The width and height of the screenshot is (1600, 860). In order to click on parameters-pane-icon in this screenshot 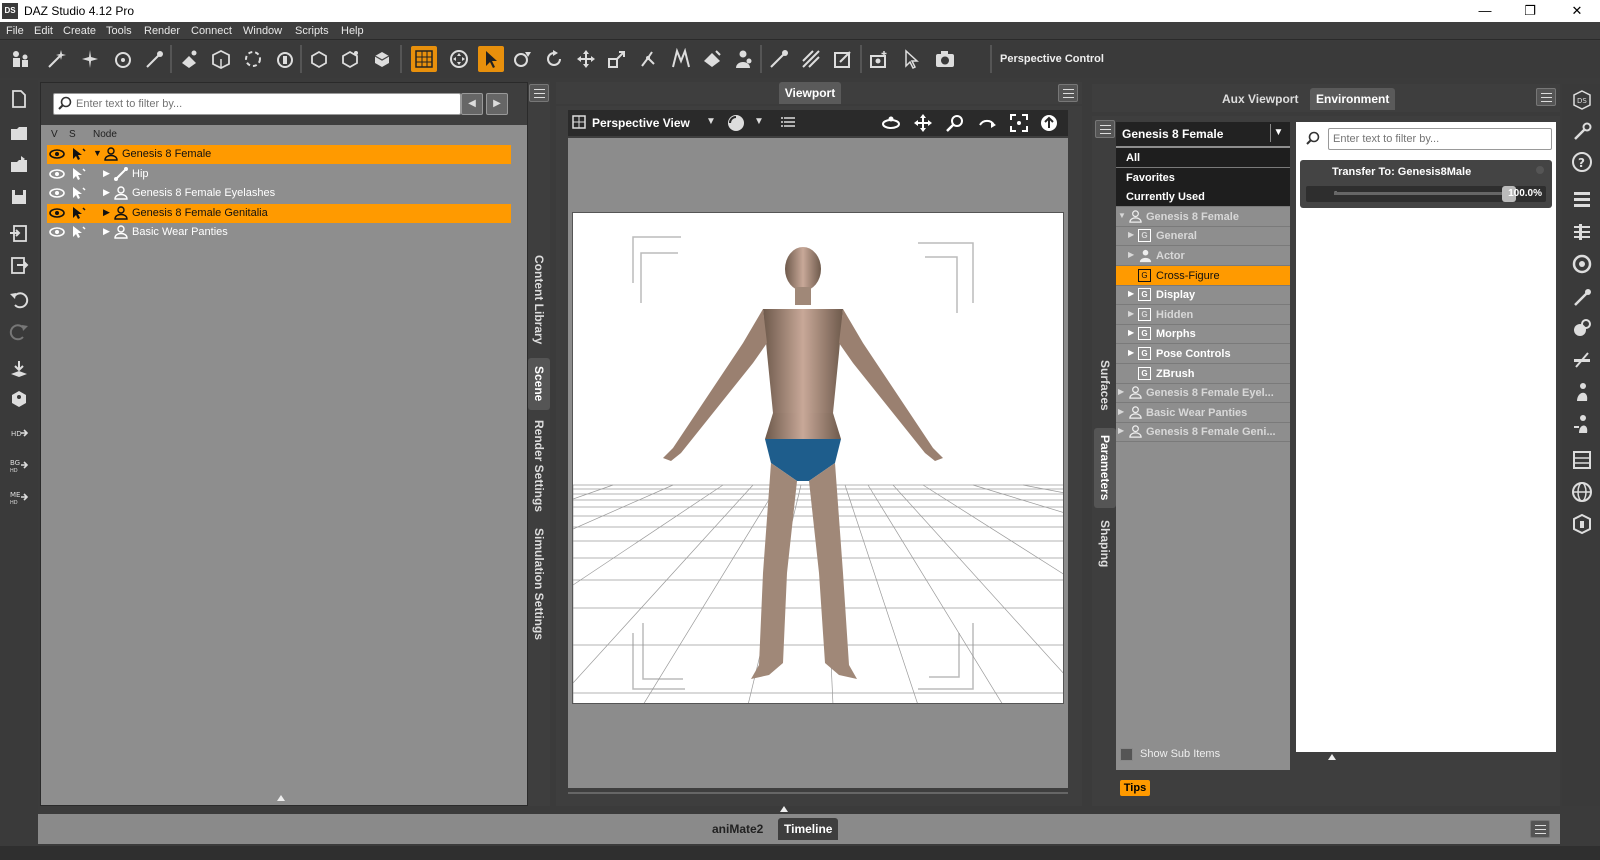, I will do `click(1582, 200)`.